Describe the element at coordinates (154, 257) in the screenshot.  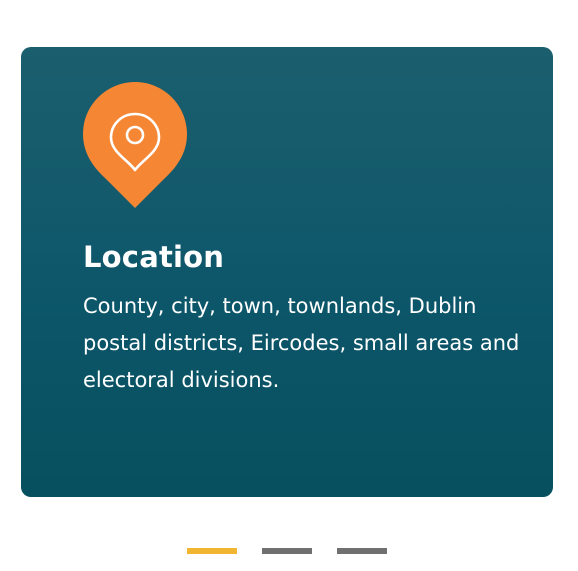
I see `card-title: Location` at that location.